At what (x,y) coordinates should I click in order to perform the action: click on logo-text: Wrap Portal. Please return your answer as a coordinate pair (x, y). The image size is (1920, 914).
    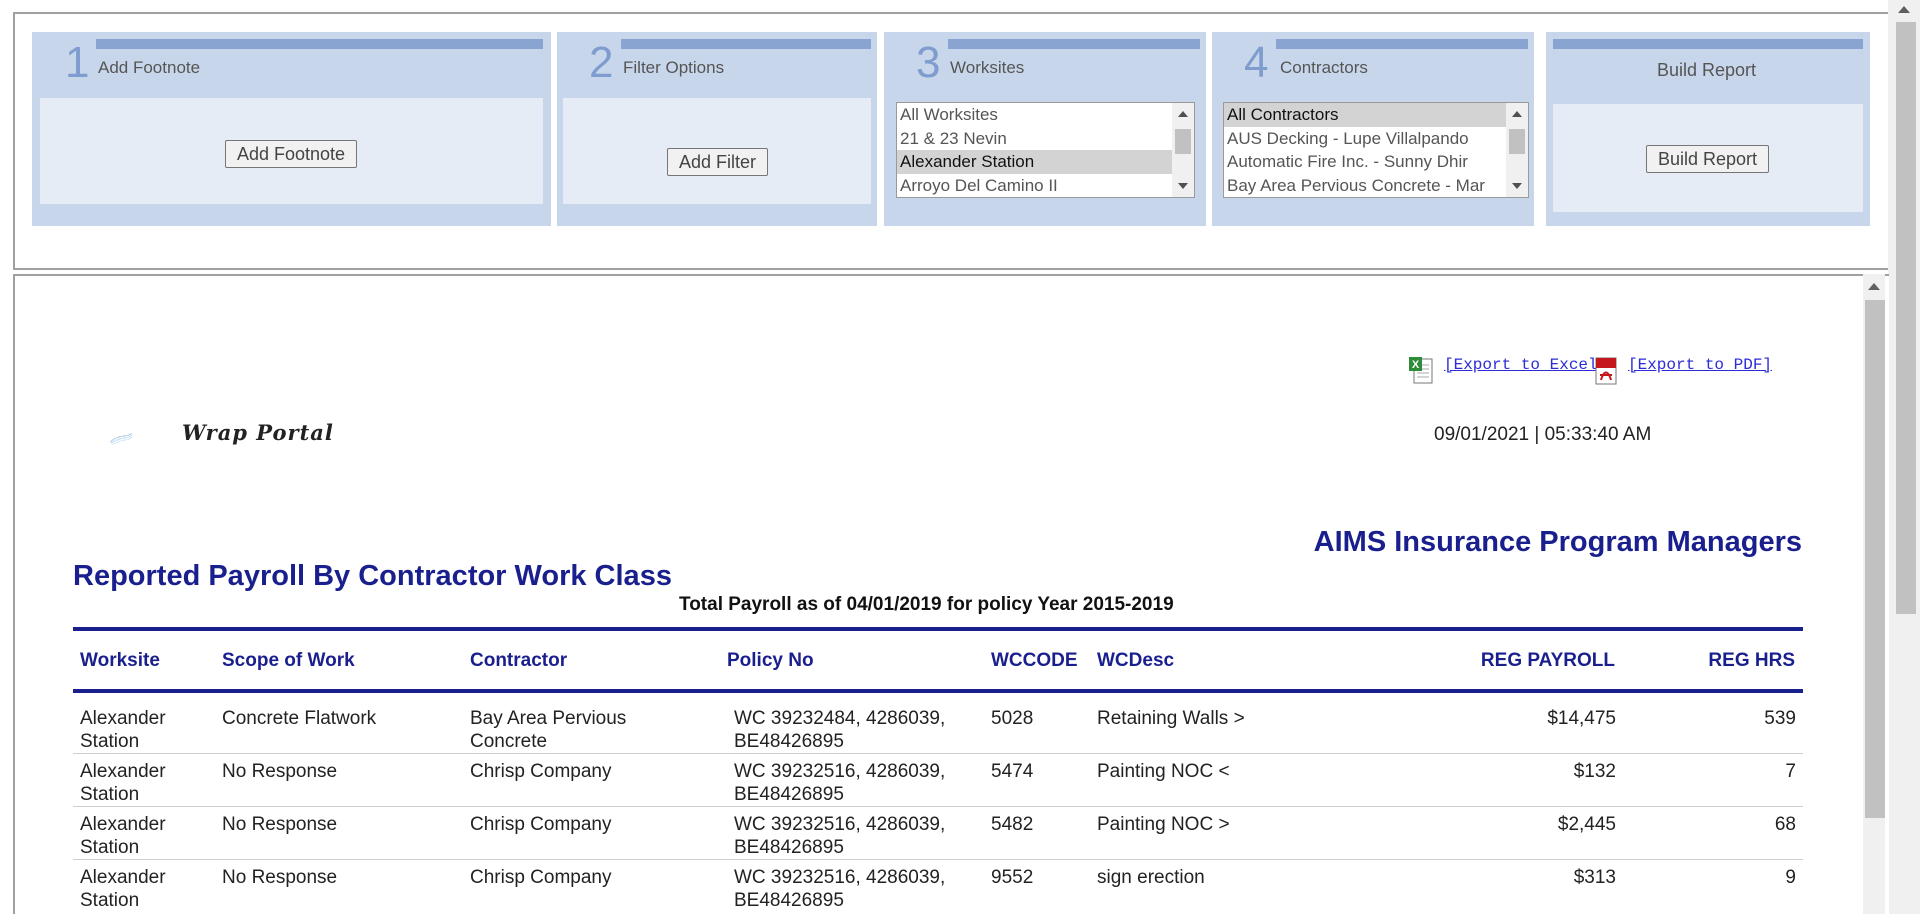
    Looking at the image, I should click on (258, 432).